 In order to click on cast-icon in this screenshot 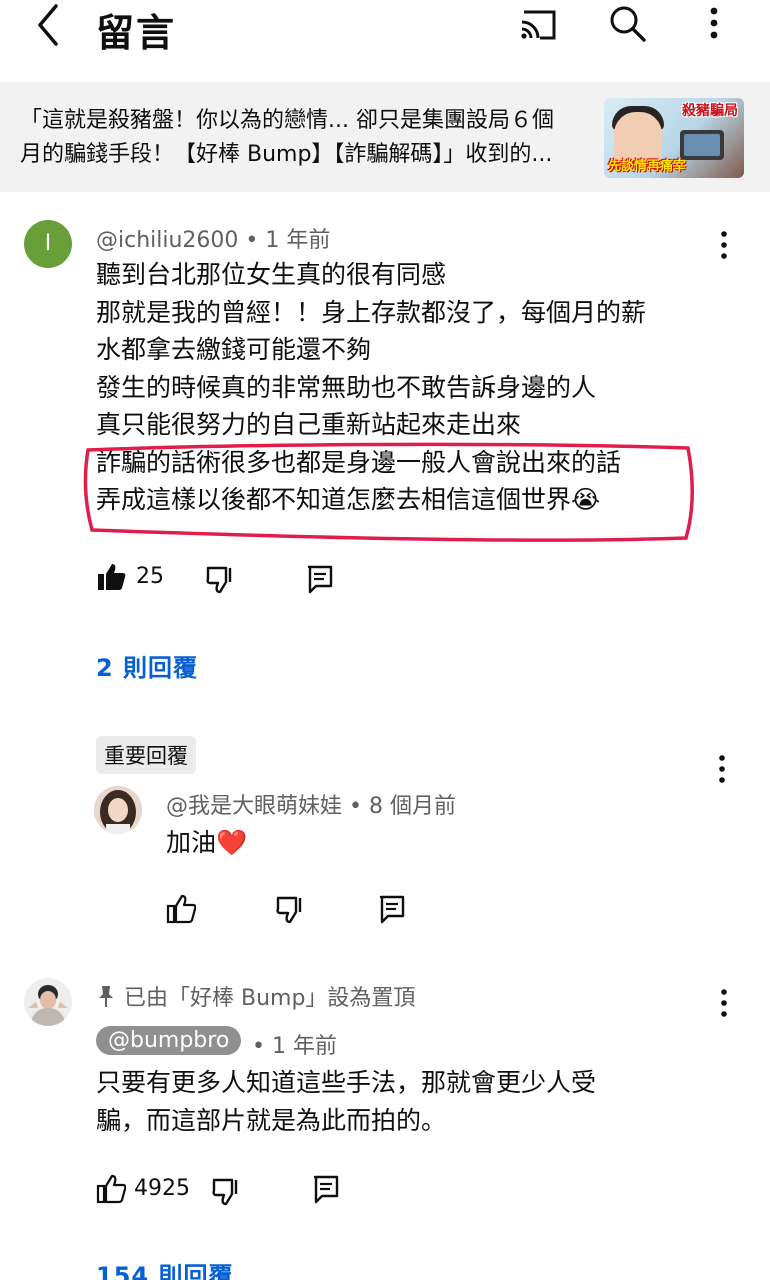, I will do `click(538, 25)`.